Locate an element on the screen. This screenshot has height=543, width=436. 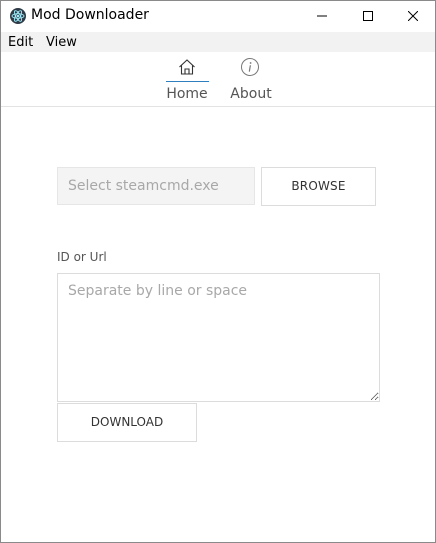
minimize-button is located at coordinates (322, 16).